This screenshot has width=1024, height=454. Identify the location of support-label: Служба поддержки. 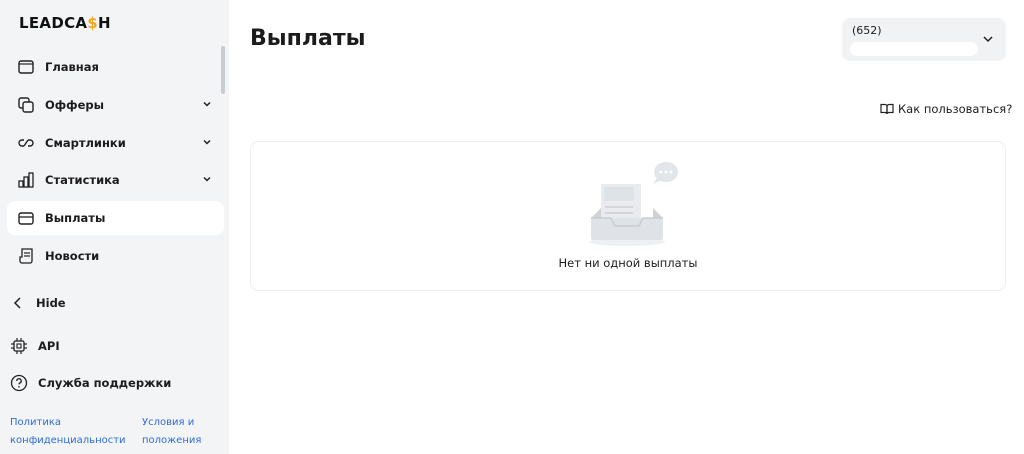
(105, 383).